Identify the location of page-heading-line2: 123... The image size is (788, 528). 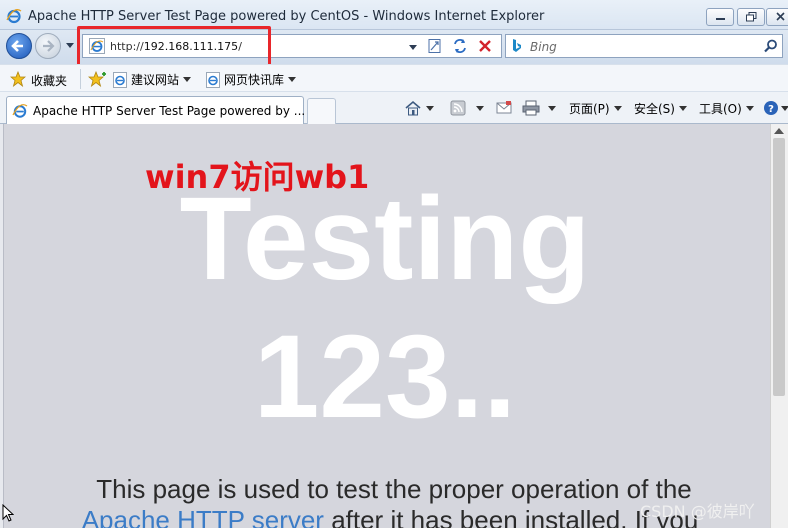
(385, 377).